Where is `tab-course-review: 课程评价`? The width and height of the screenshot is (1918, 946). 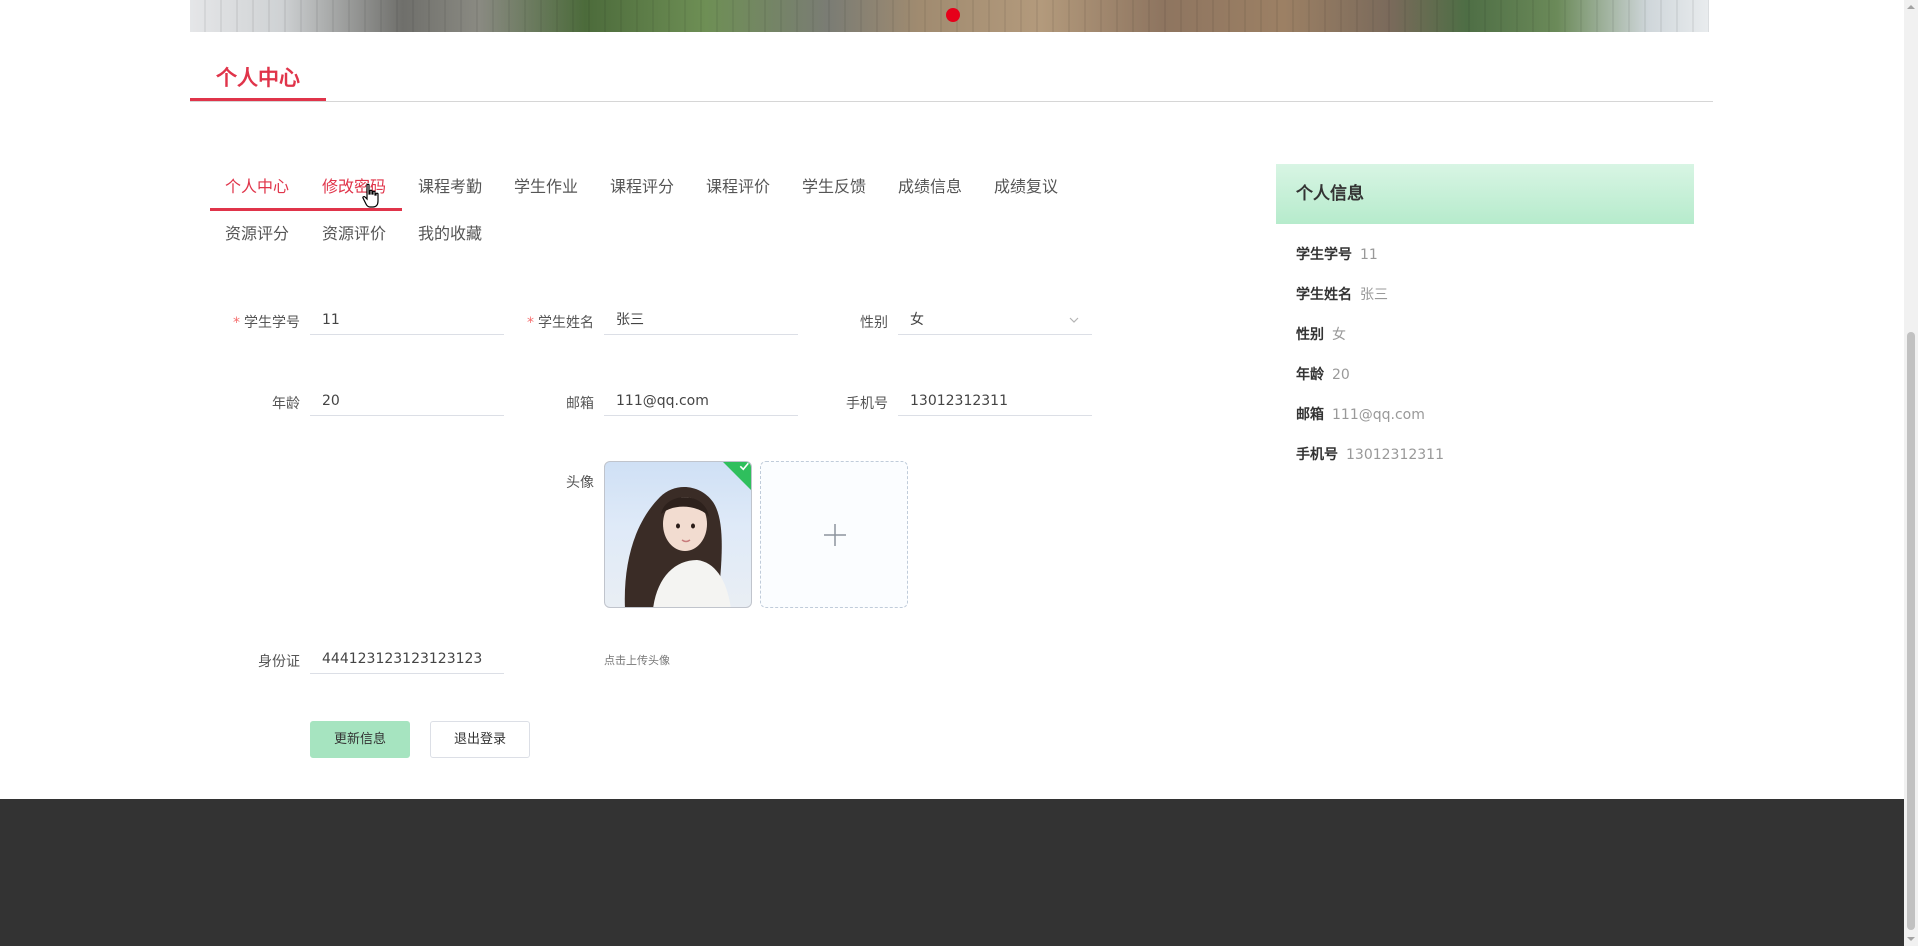 tab-course-review: 课程评价 is located at coordinates (738, 187).